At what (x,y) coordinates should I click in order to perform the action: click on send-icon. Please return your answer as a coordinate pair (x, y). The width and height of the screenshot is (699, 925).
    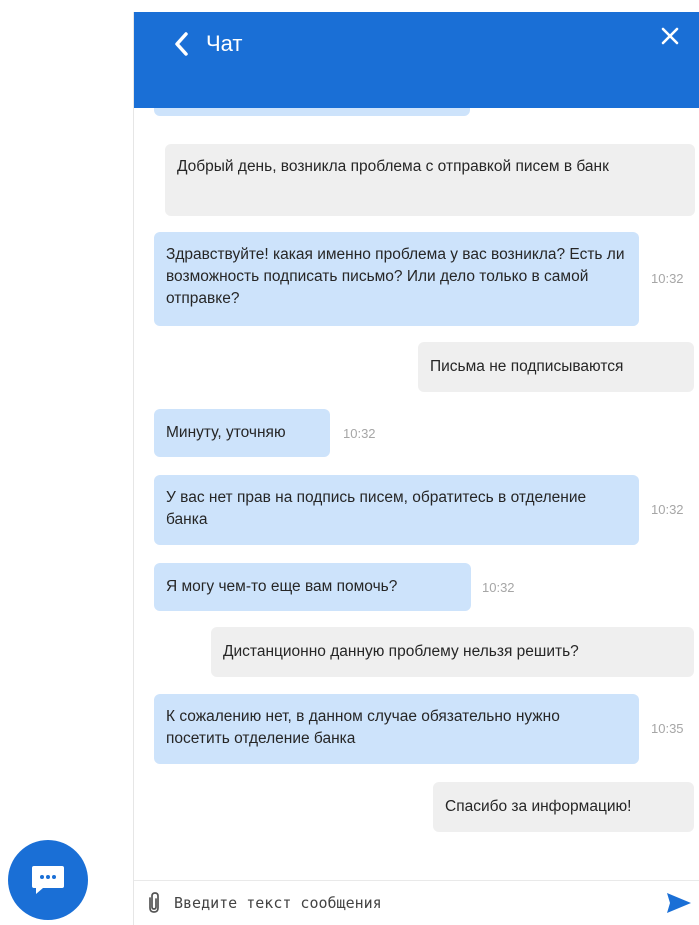
    Looking at the image, I should click on (679, 903).